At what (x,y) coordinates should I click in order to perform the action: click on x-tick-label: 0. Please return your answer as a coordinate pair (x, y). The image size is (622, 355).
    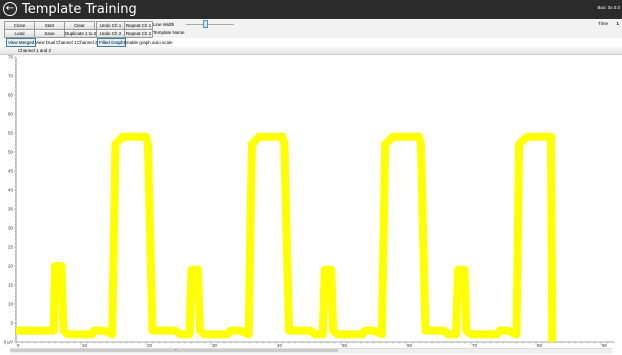
    Looking at the image, I should click on (18, 345).